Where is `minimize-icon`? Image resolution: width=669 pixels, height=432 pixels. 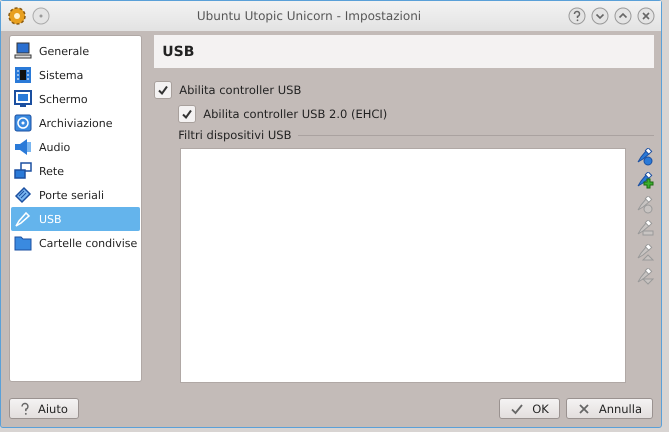 minimize-icon is located at coordinates (600, 16).